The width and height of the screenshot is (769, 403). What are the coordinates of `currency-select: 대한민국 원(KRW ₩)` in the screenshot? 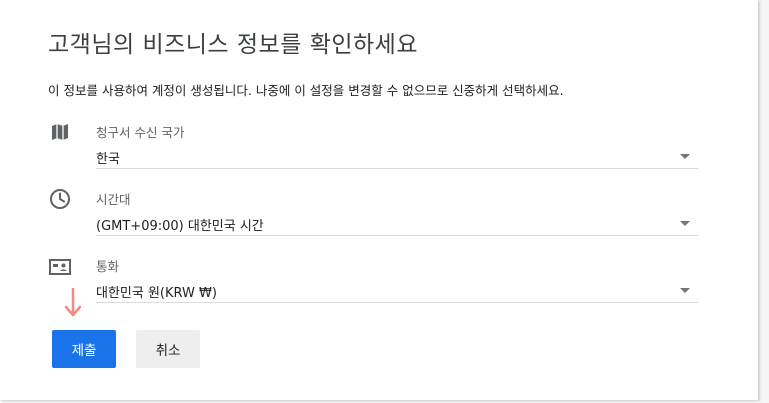 It's located at (397, 290).